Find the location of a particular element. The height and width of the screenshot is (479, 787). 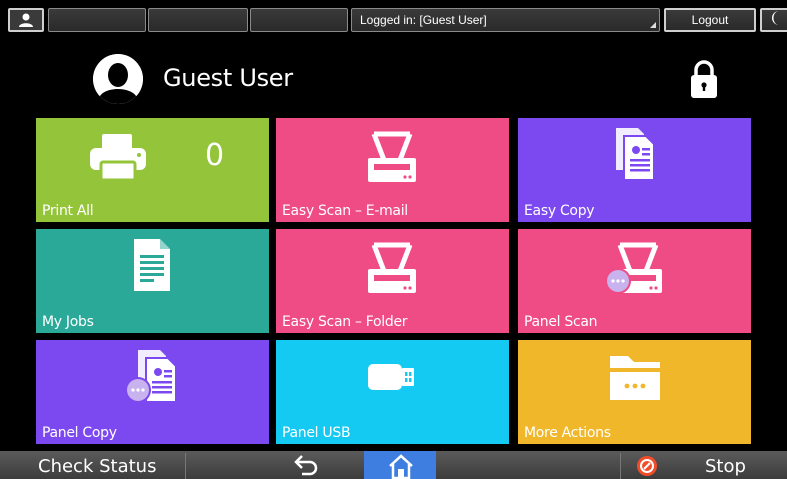

tile-easy-scan-folder: Easy Scan – Folder is located at coordinates (392, 281).